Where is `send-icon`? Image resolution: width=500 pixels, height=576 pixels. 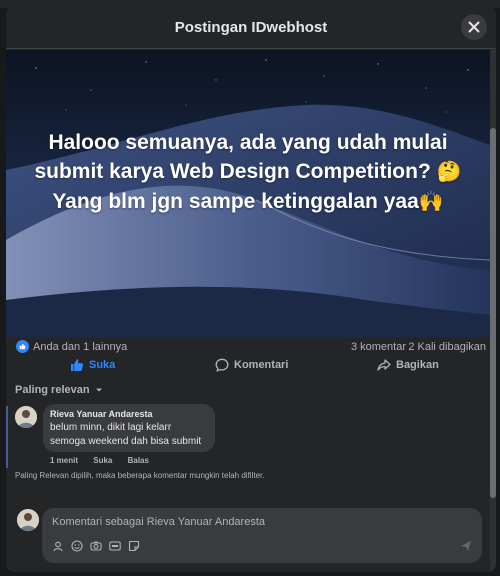
send-icon is located at coordinates (466, 546).